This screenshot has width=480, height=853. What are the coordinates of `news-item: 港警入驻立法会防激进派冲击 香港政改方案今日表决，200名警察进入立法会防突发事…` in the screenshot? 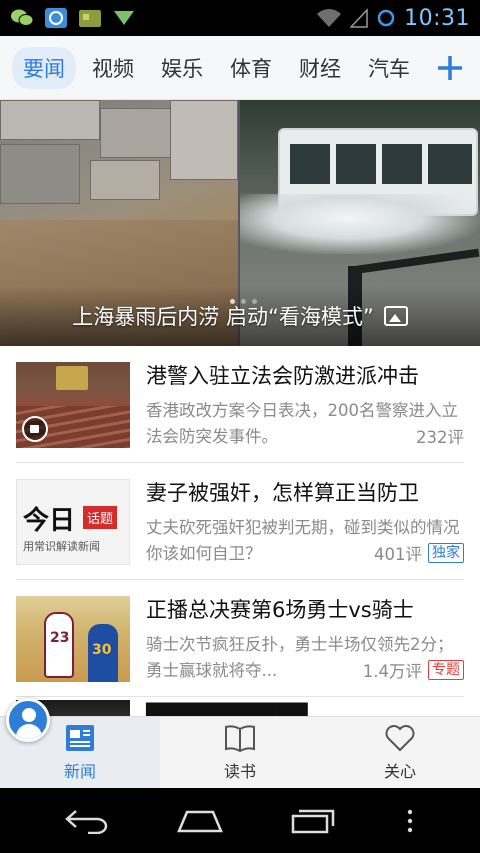 It's located at (240, 404).